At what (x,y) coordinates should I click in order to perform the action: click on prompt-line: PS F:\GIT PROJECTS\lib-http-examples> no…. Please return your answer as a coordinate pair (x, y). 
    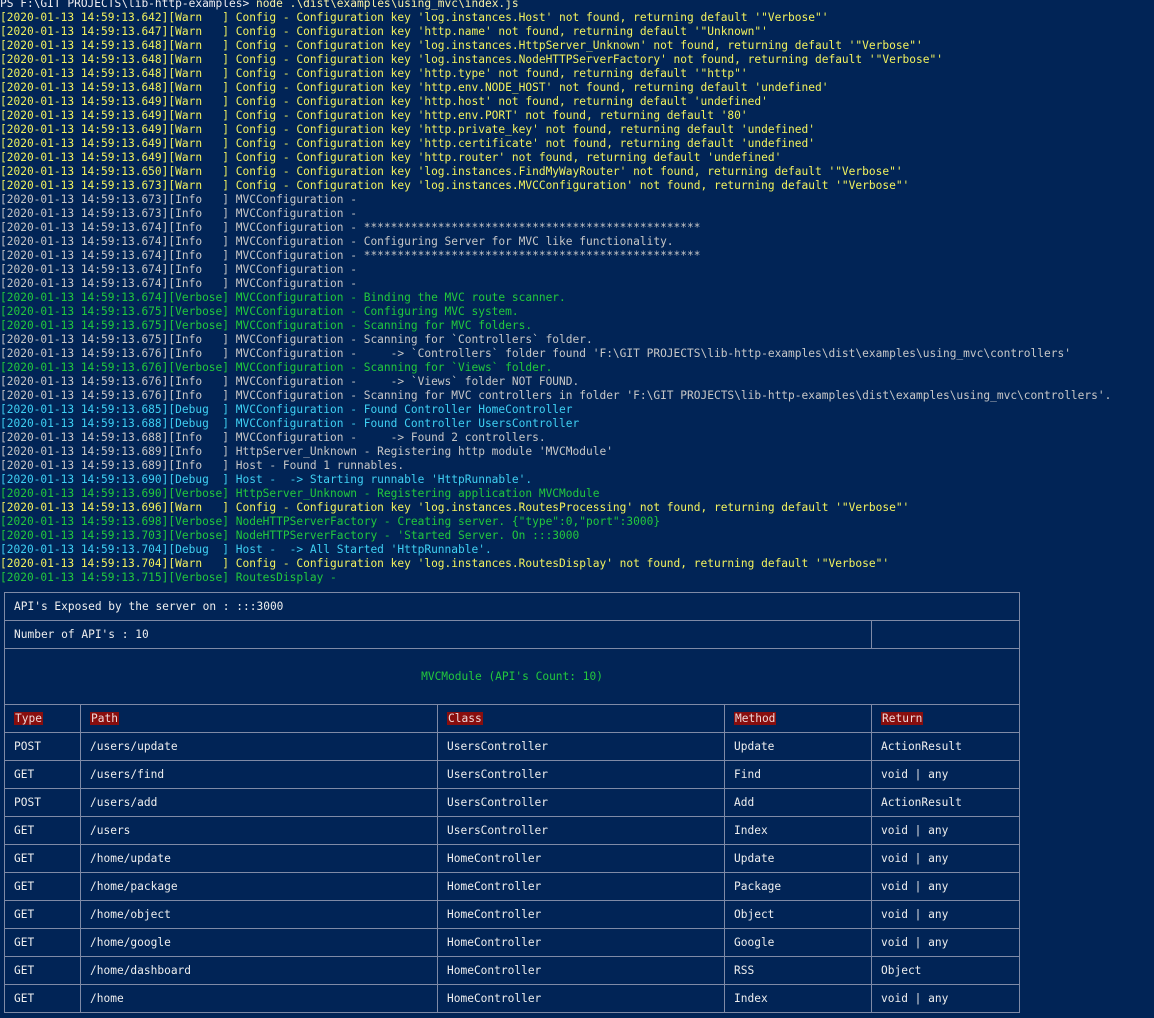
    Looking at the image, I should click on (577, 5).